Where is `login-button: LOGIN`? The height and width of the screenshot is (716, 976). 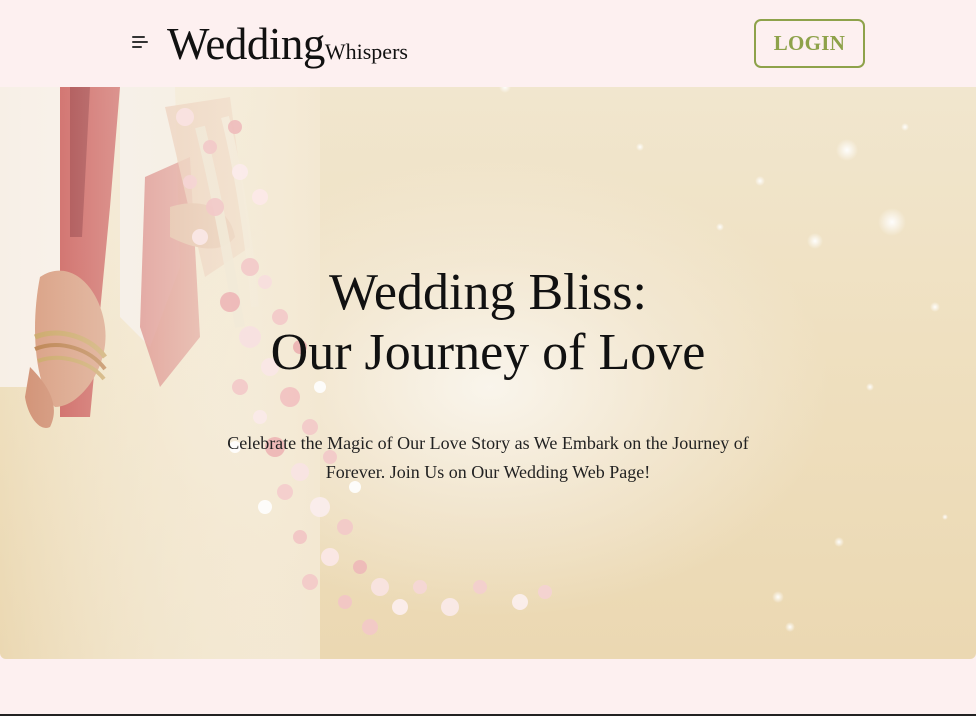
login-button: LOGIN is located at coordinates (809, 43).